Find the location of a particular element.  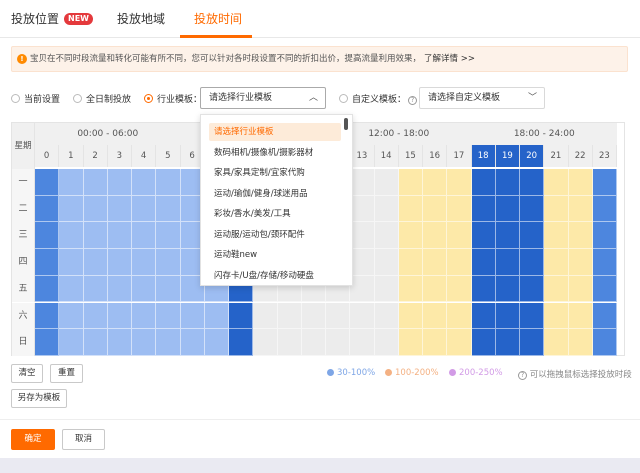

weekday-row-label: 六 is located at coordinates (23, 316).